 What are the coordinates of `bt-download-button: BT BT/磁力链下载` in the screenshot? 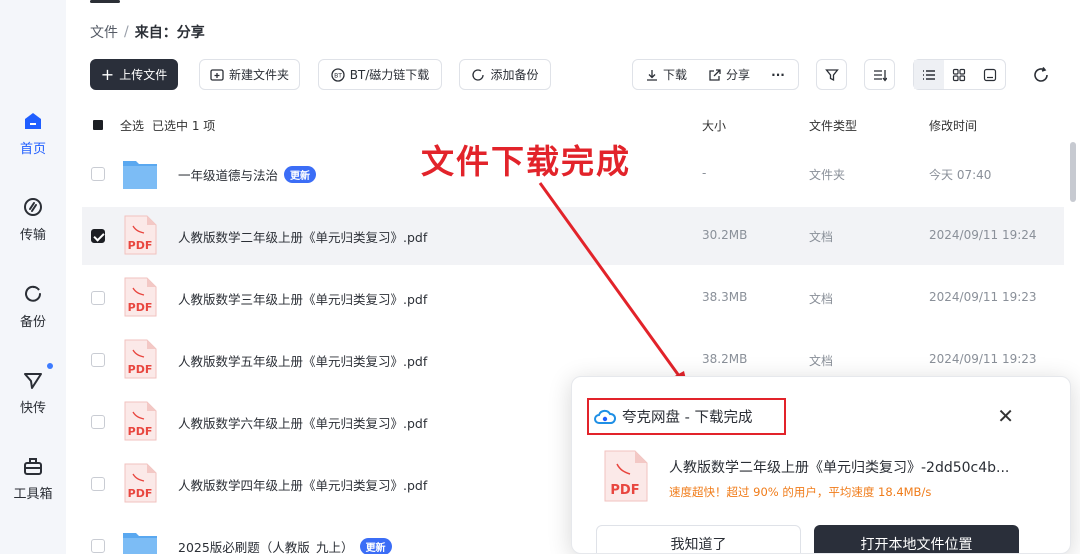 It's located at (380, 74).